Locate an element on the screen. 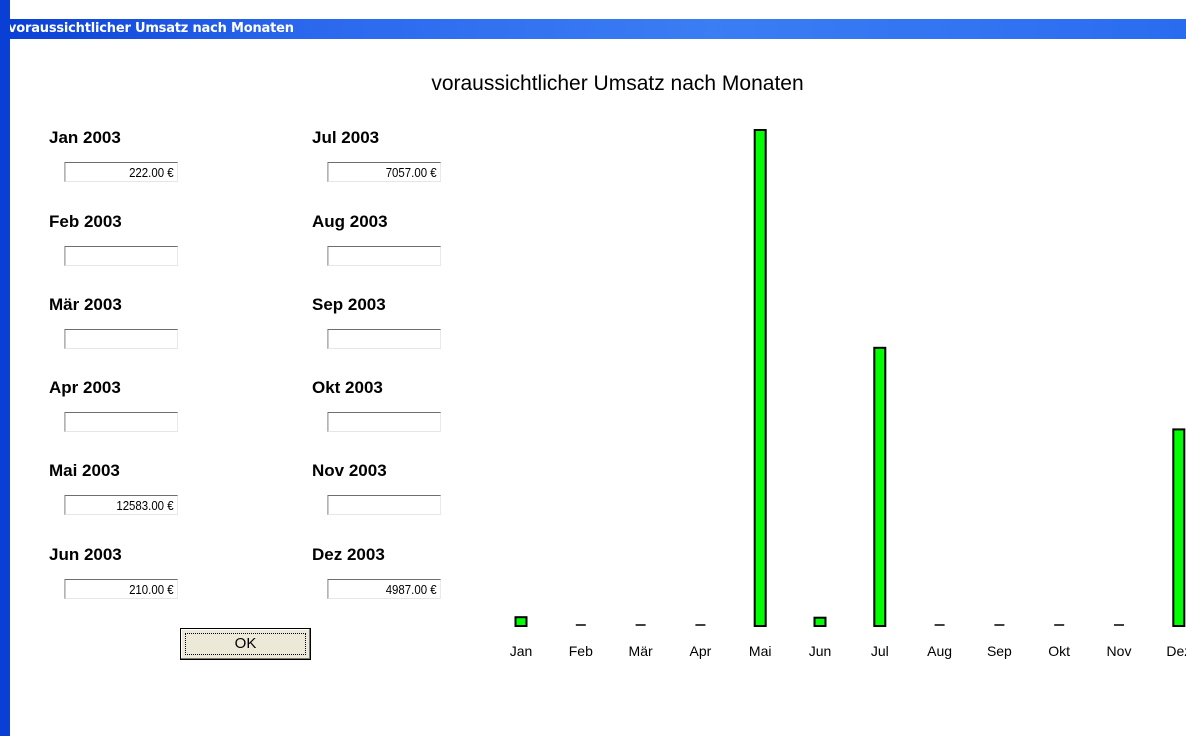 The image size is (1186, 736). x-tick-label: Jul is located at coordinates (880, 651).